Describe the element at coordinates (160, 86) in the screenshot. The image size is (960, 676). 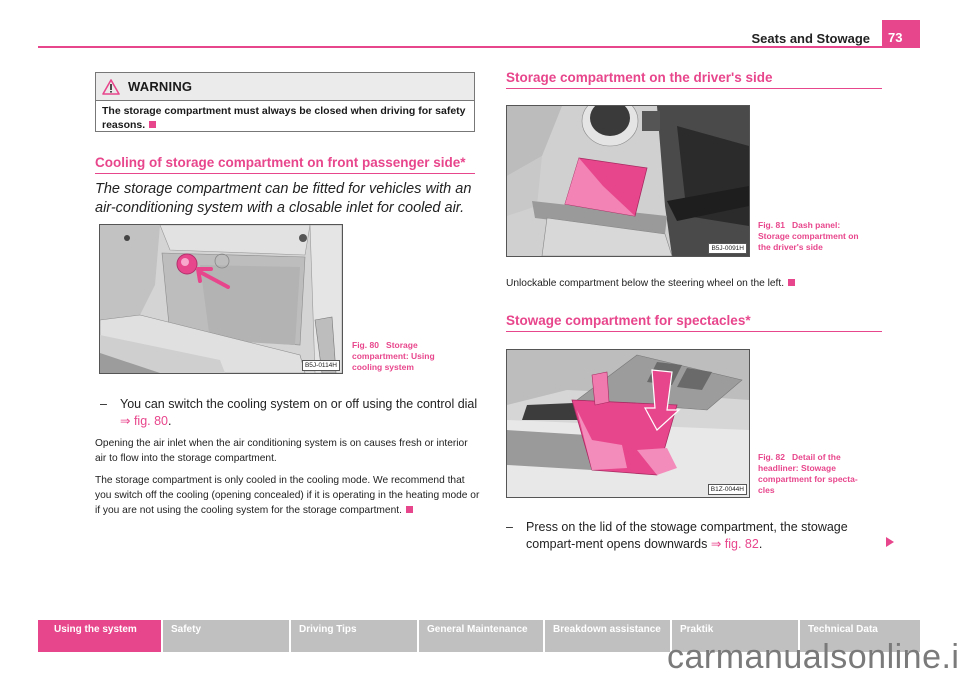
I see `warning-title: WARNING` at that location.